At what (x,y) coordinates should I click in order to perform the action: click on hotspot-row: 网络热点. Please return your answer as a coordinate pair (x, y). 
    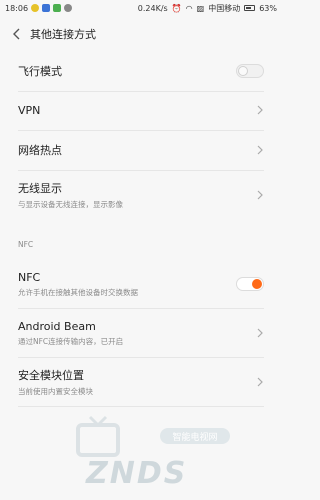
    Looking at the image, I should click on (141, 150).